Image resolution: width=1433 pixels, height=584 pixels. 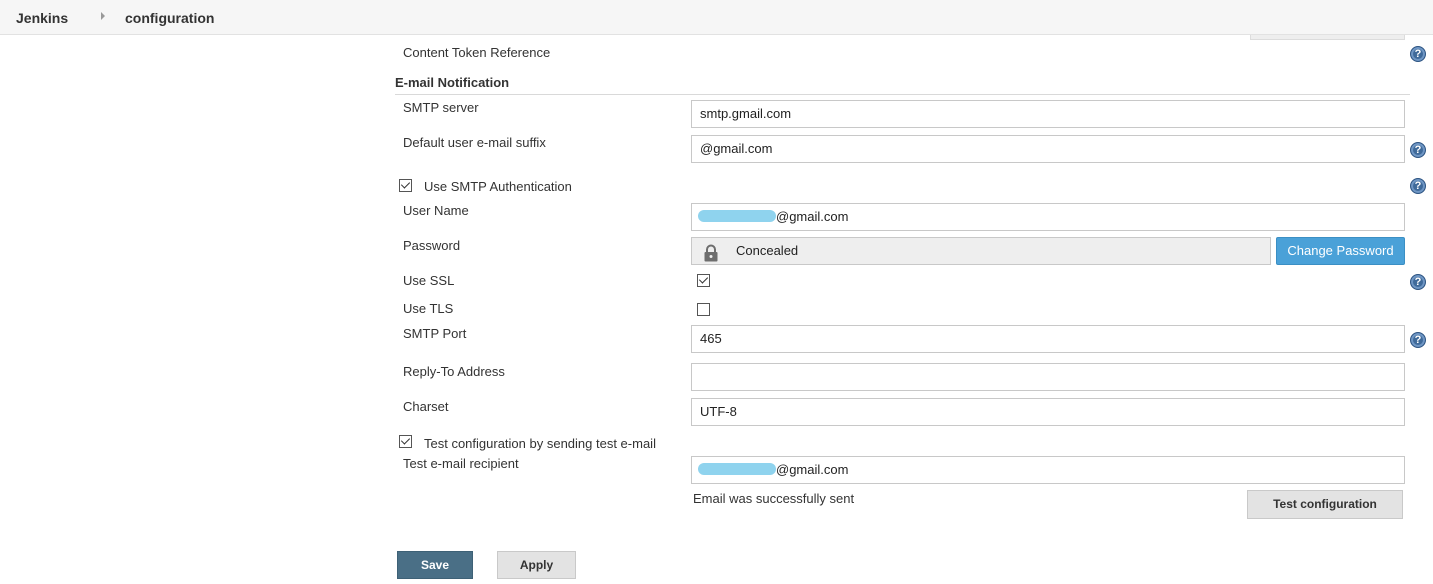 What do you see at coordinates (767, 250) in the screenshot?
I see `password-concealed-text: Concealed` at bounding box center [767, 250].